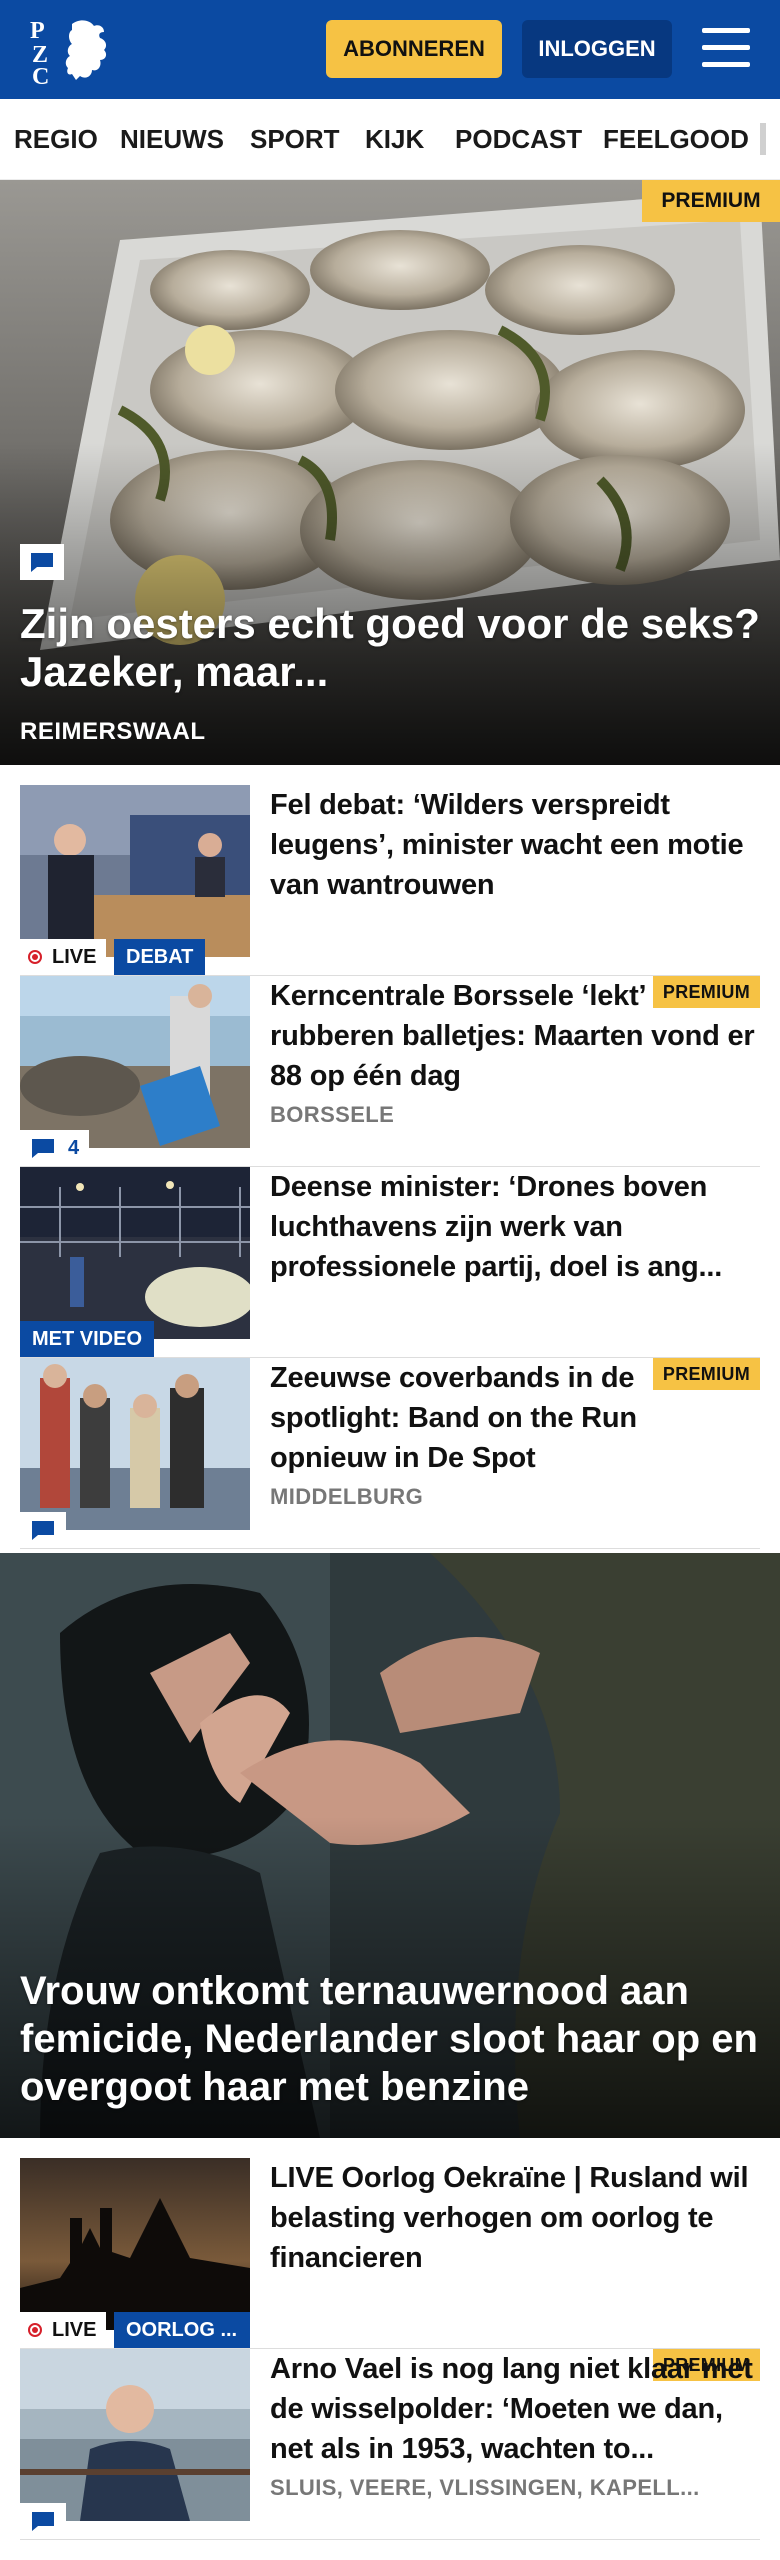 This screenshot has width=780, height=2560. I want to click on nav-item-feelgood: FEELGOOD, so click(676, 139).